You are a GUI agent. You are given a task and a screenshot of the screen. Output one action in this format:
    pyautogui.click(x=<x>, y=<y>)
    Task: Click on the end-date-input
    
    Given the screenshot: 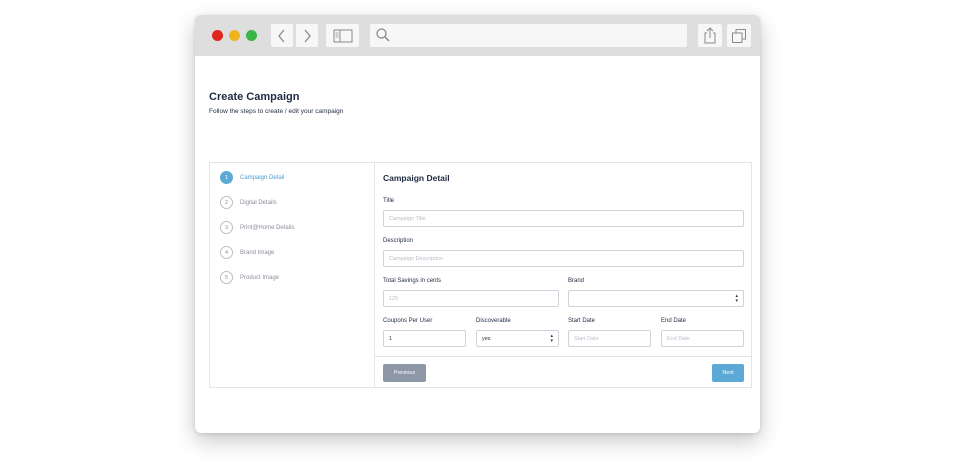 What is the action you would take?
    pyautogui.click(x=702, y=338)
    